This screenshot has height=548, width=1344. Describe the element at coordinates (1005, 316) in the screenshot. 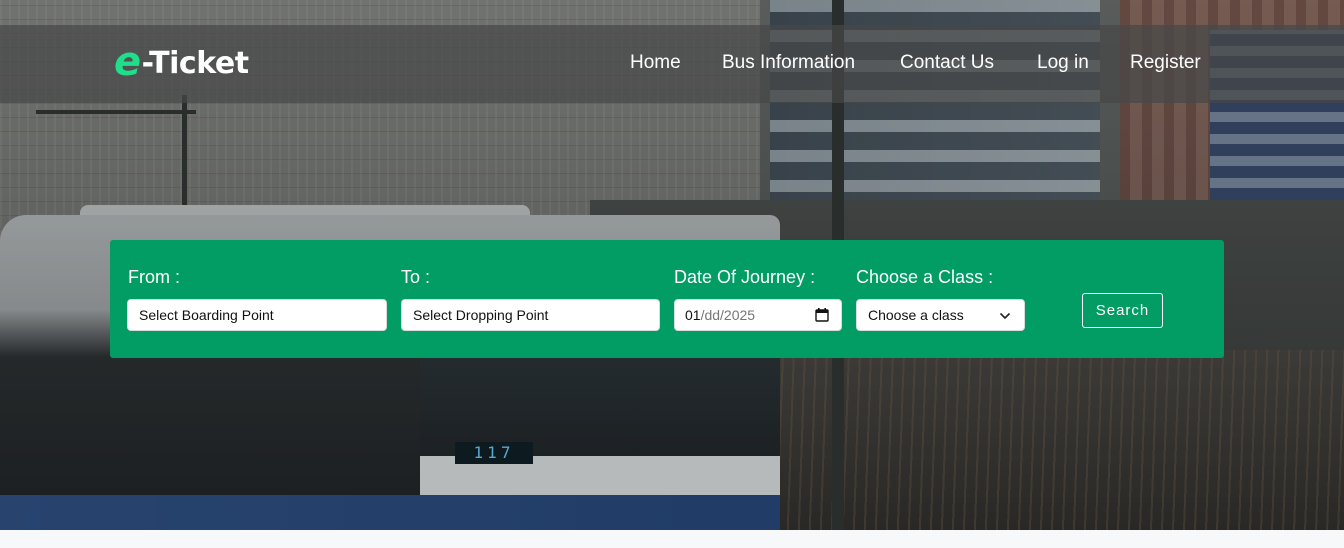

I see `chevron-down-icon` at that location.